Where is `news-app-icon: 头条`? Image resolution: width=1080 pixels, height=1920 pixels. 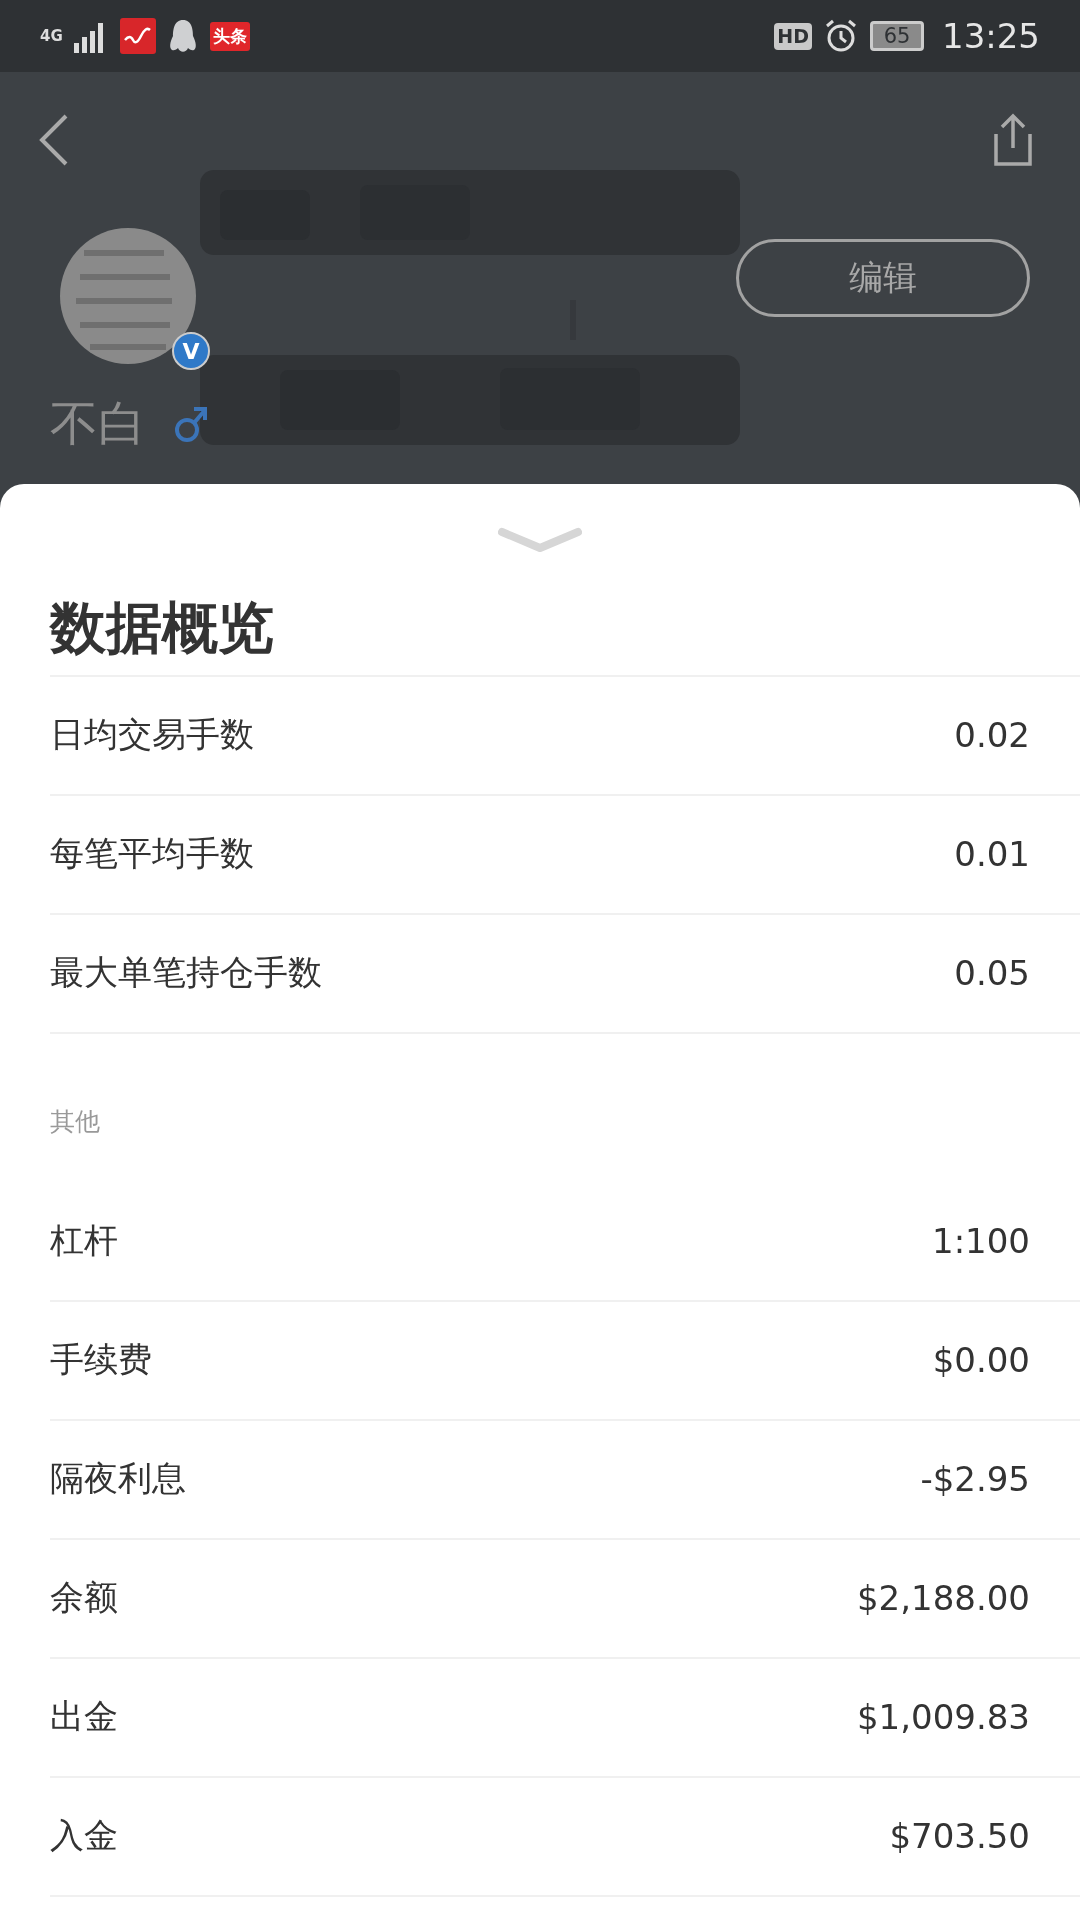 news-app-icon: 头条 is located at coordinates (230, 36).